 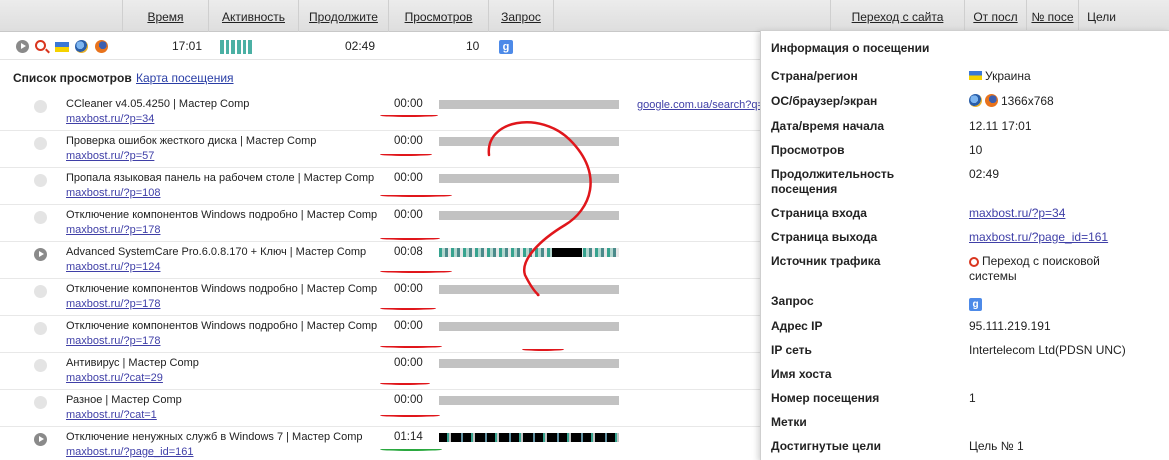 I want to click on field-value-country: Украина, so click(x=1000, y=76).